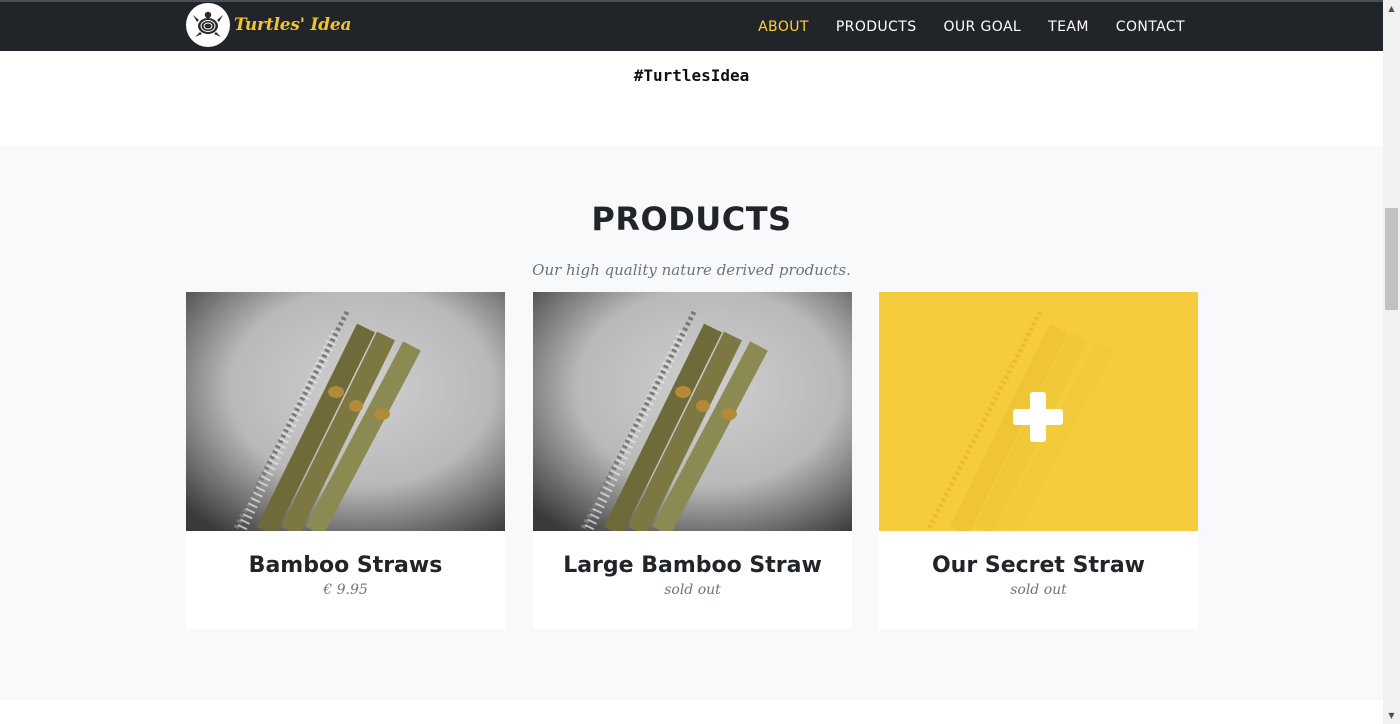 Image resolution: width=1400 pixels, height=724 pixels. Describe the element at coordinates (345, 590) in the screenshot. I see `product-price: € 9.95` at that location.